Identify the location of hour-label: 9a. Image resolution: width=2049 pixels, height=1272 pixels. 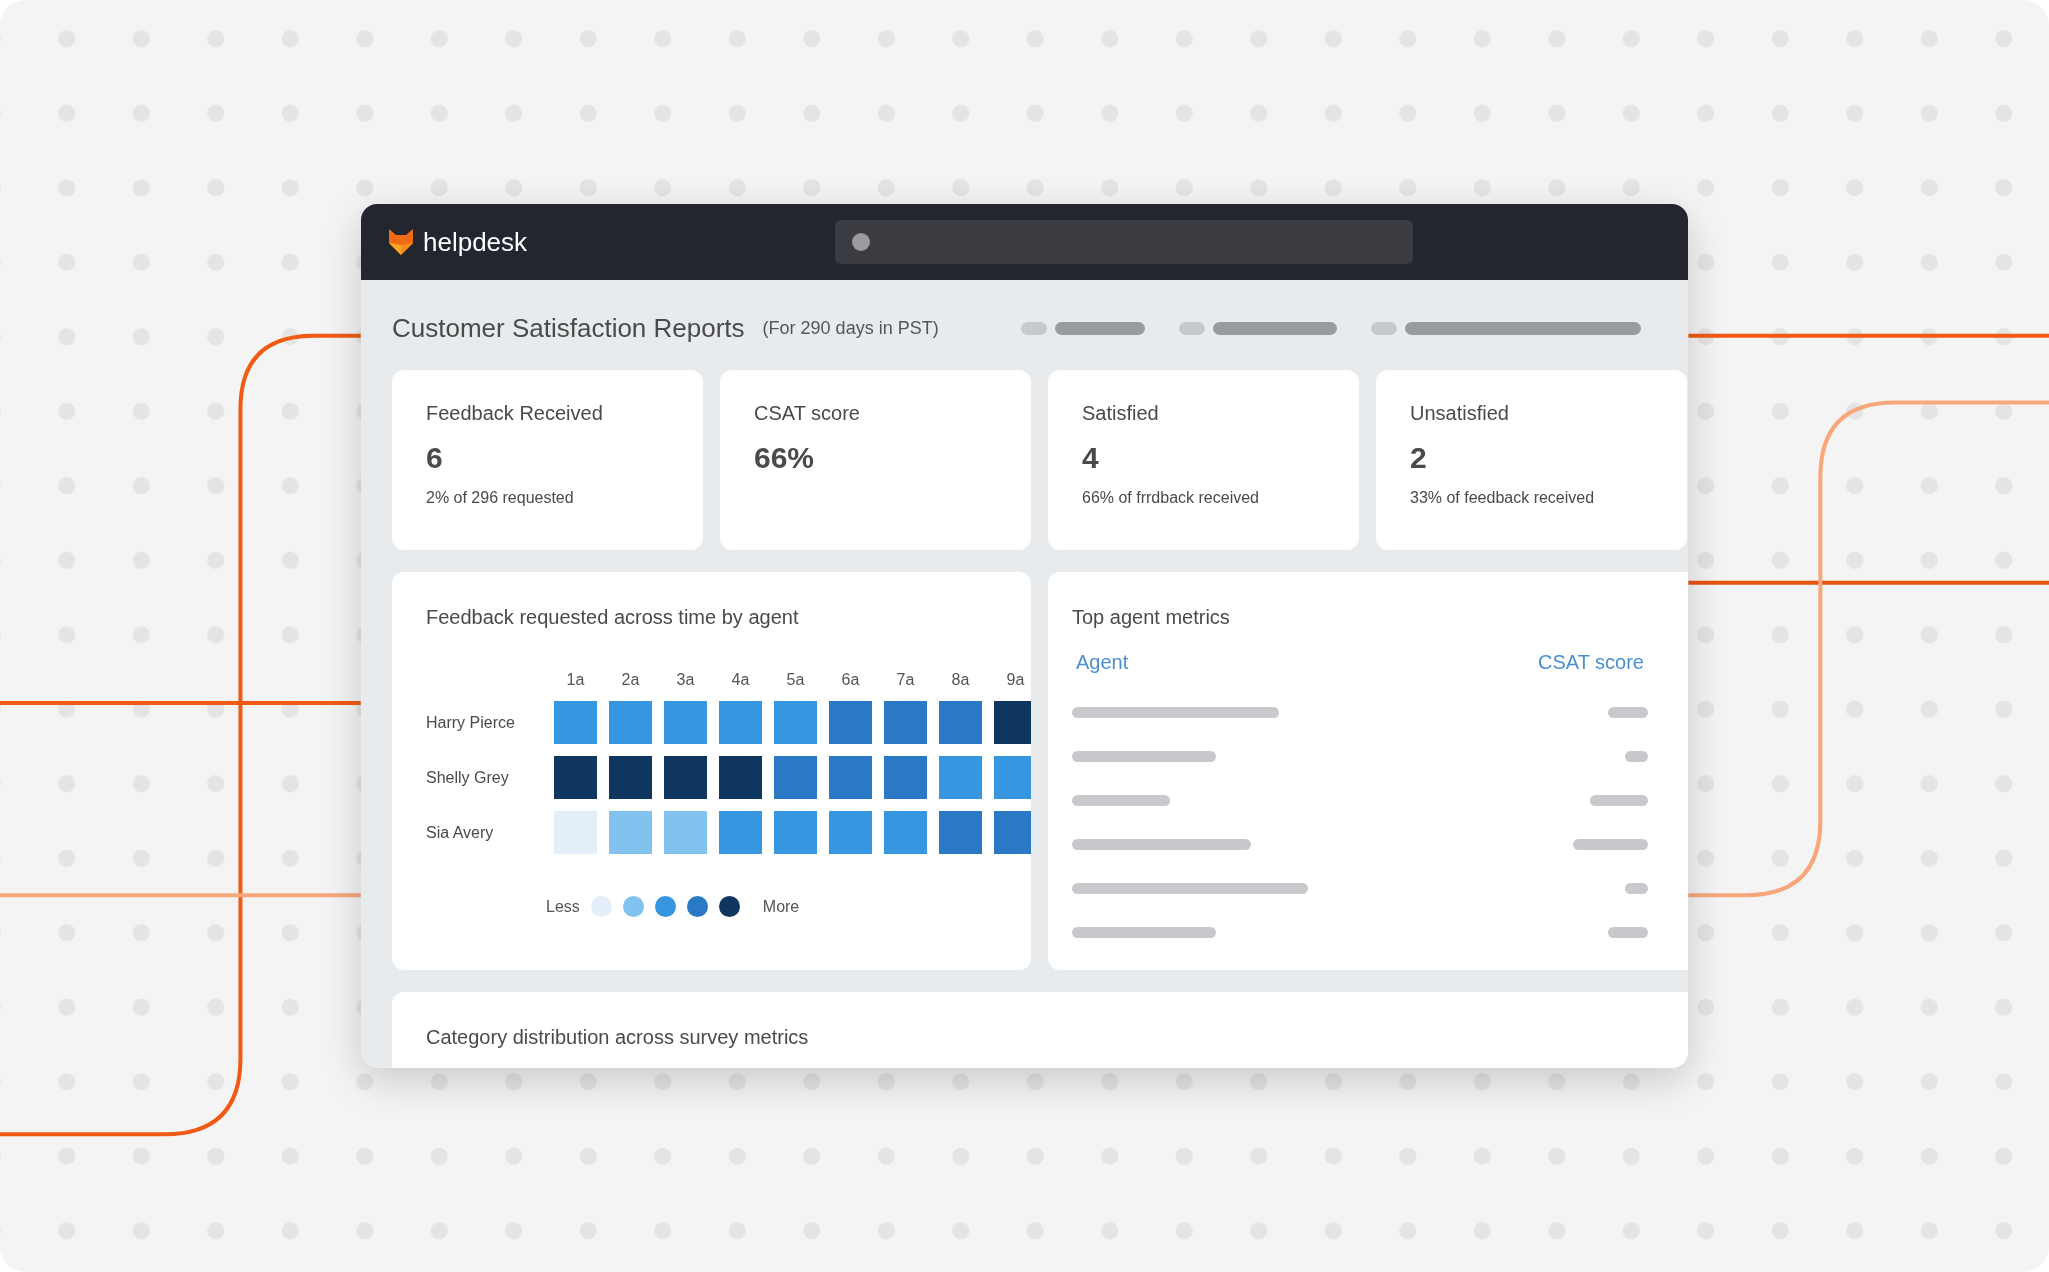
(1015, 680).